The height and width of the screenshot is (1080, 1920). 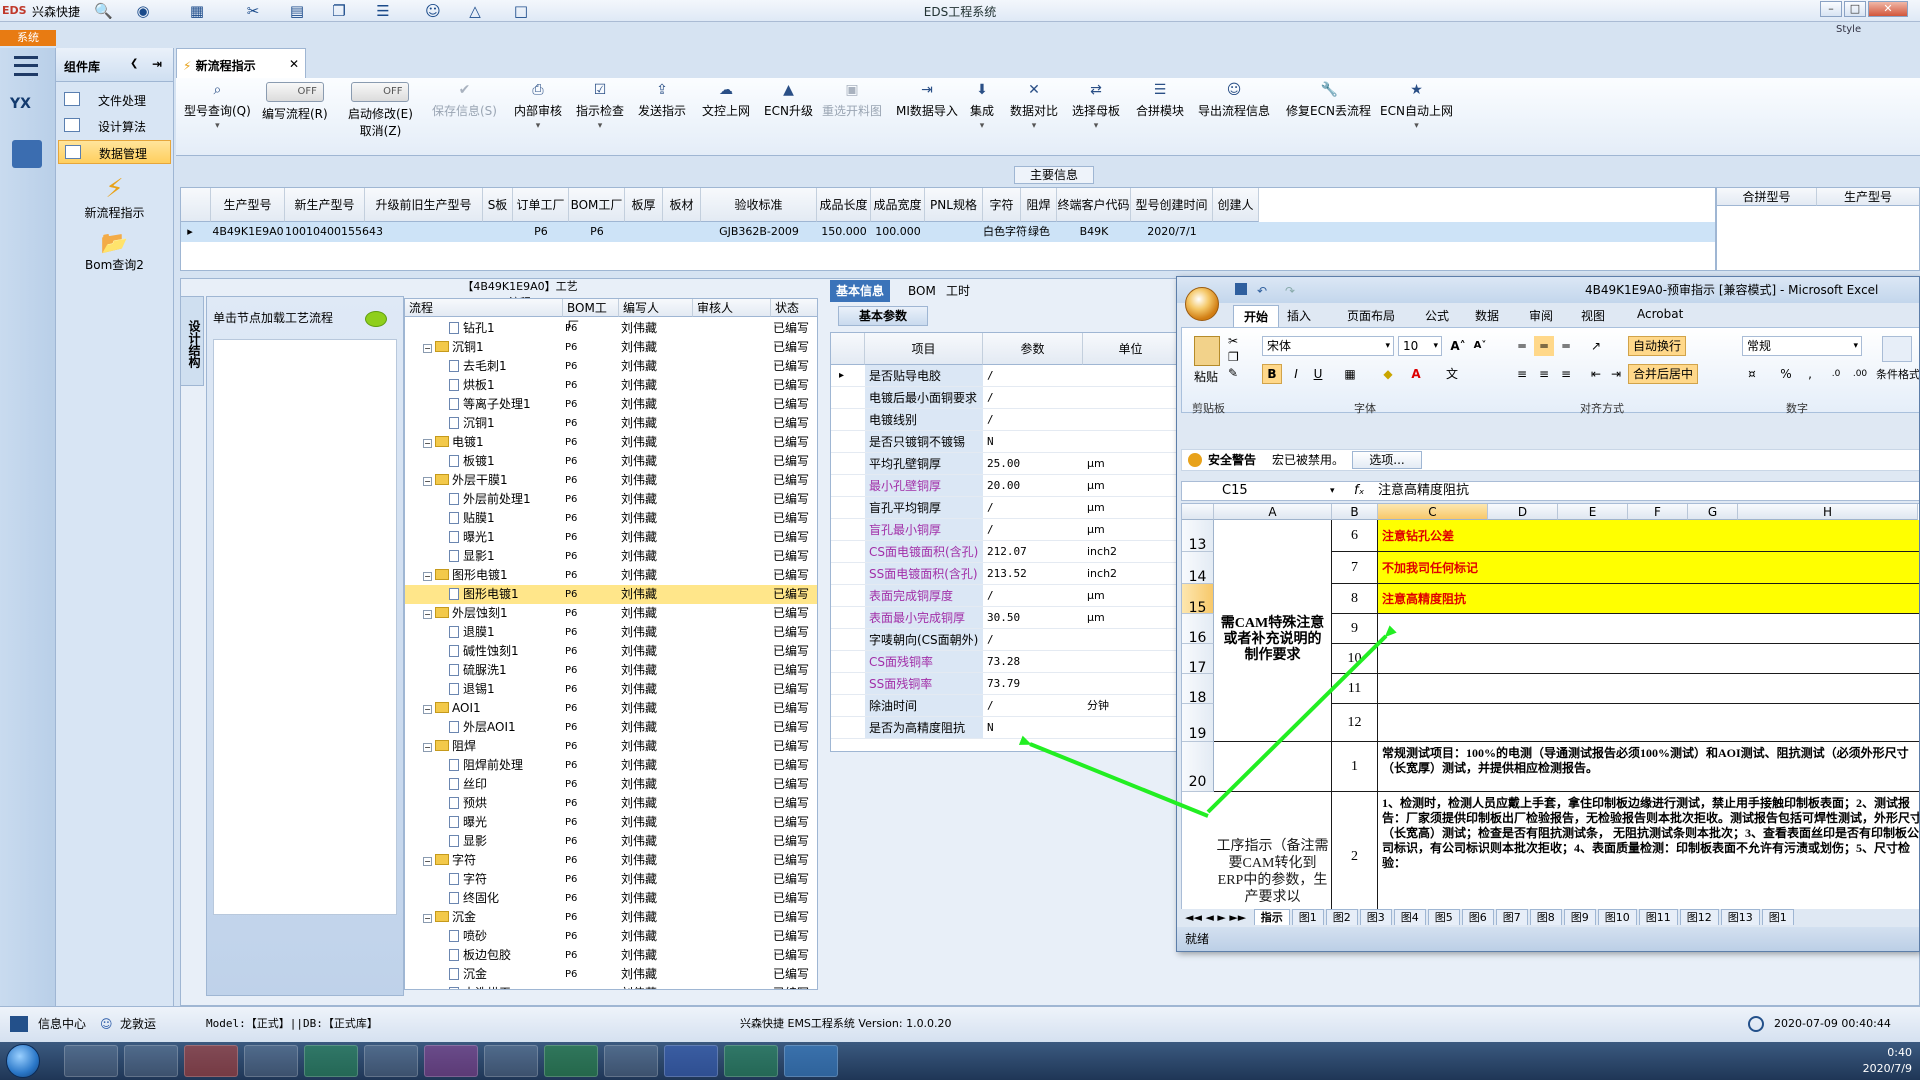 I want to click on tab-basic-info: 基本信息, so click(x=860, y=291).